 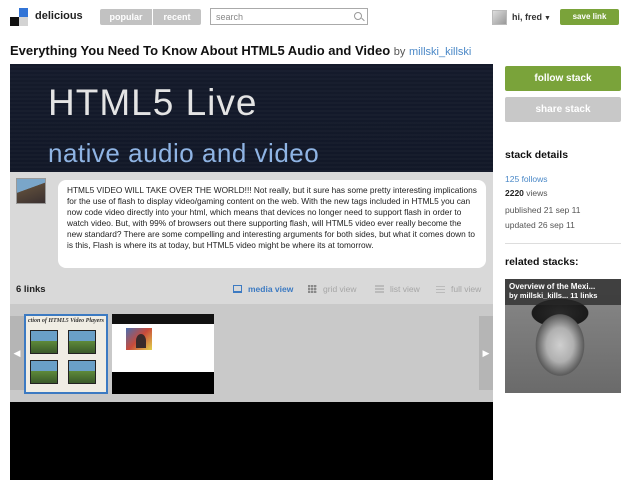 I want to click on delicious-logo-icon, so click(x=19, y=17).